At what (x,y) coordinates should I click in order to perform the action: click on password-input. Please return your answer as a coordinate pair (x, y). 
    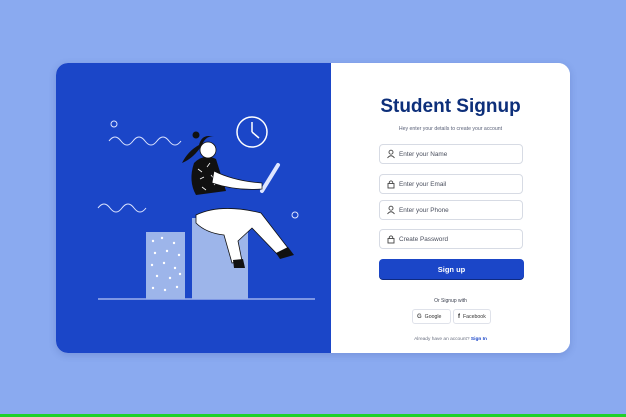
    Looking at the image, I should click on (458, 239).